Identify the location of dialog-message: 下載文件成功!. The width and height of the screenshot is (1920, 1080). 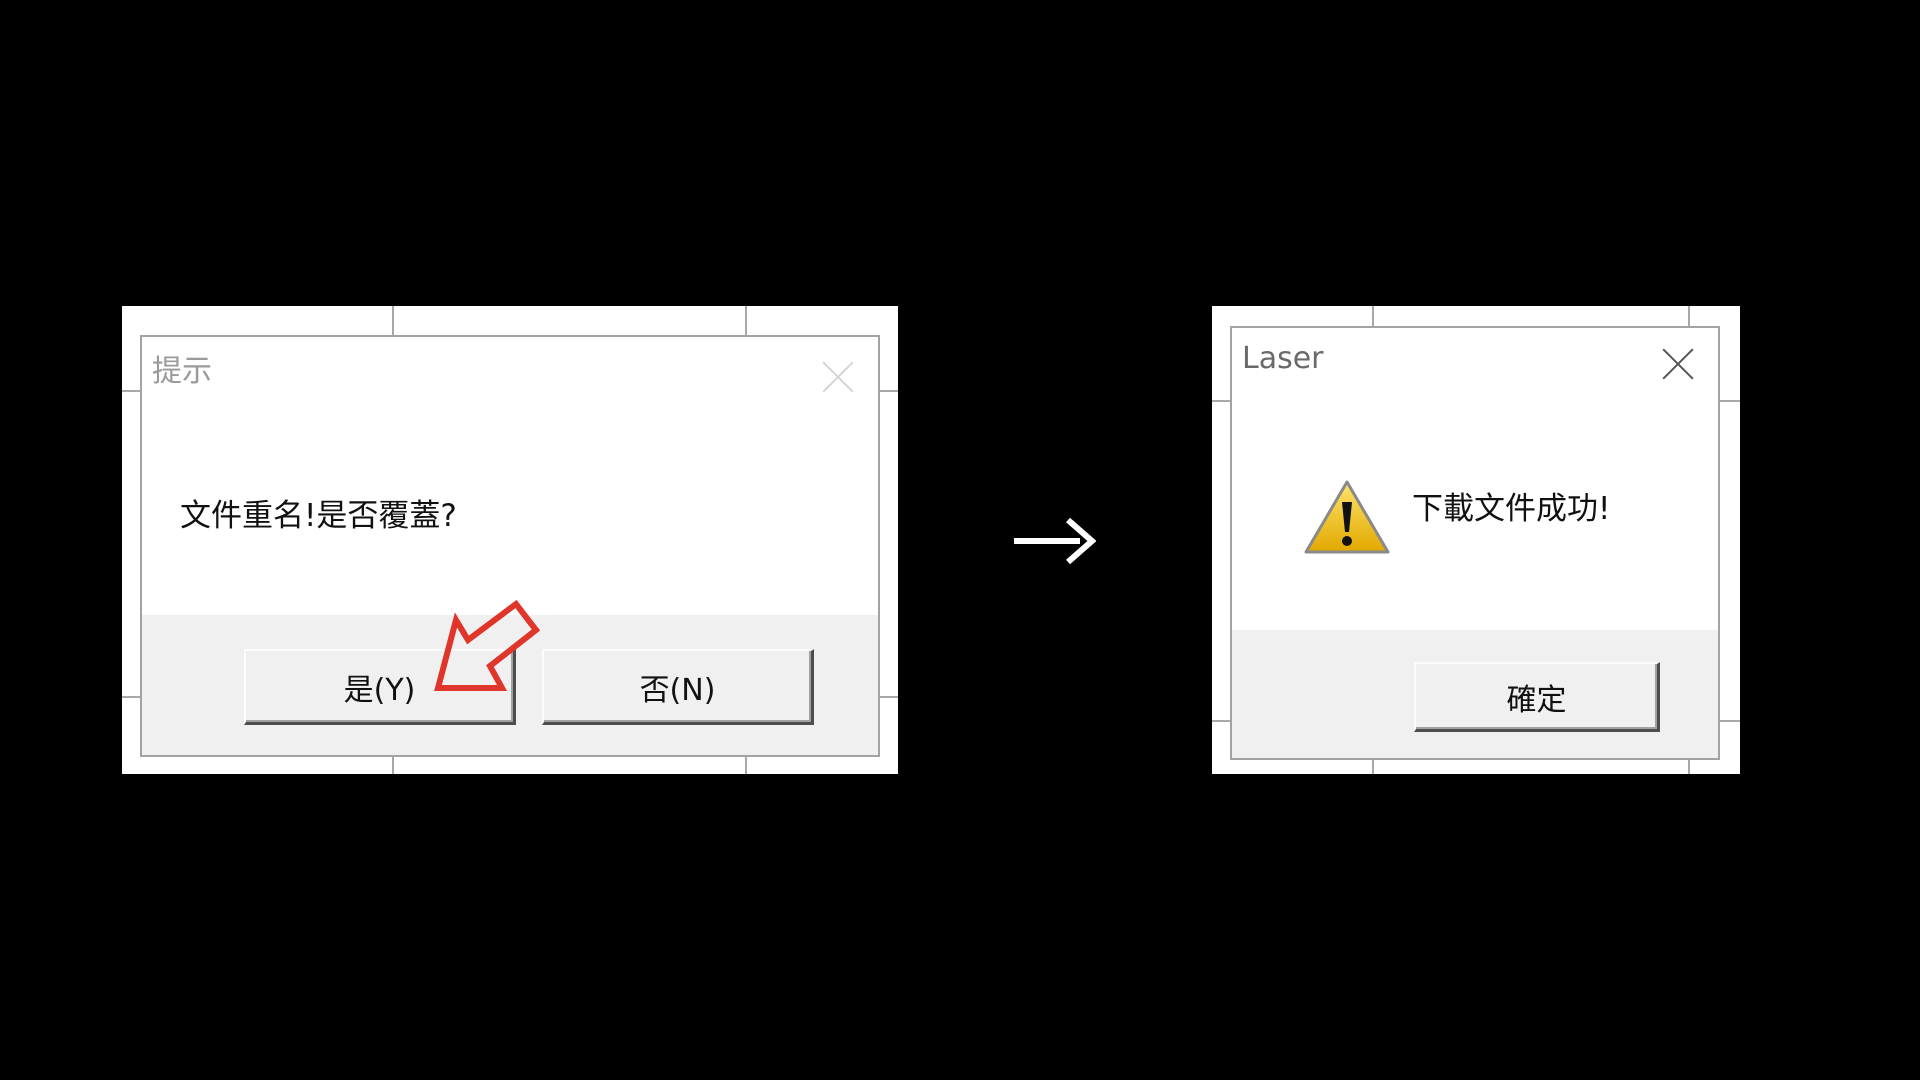
(1511, 509).